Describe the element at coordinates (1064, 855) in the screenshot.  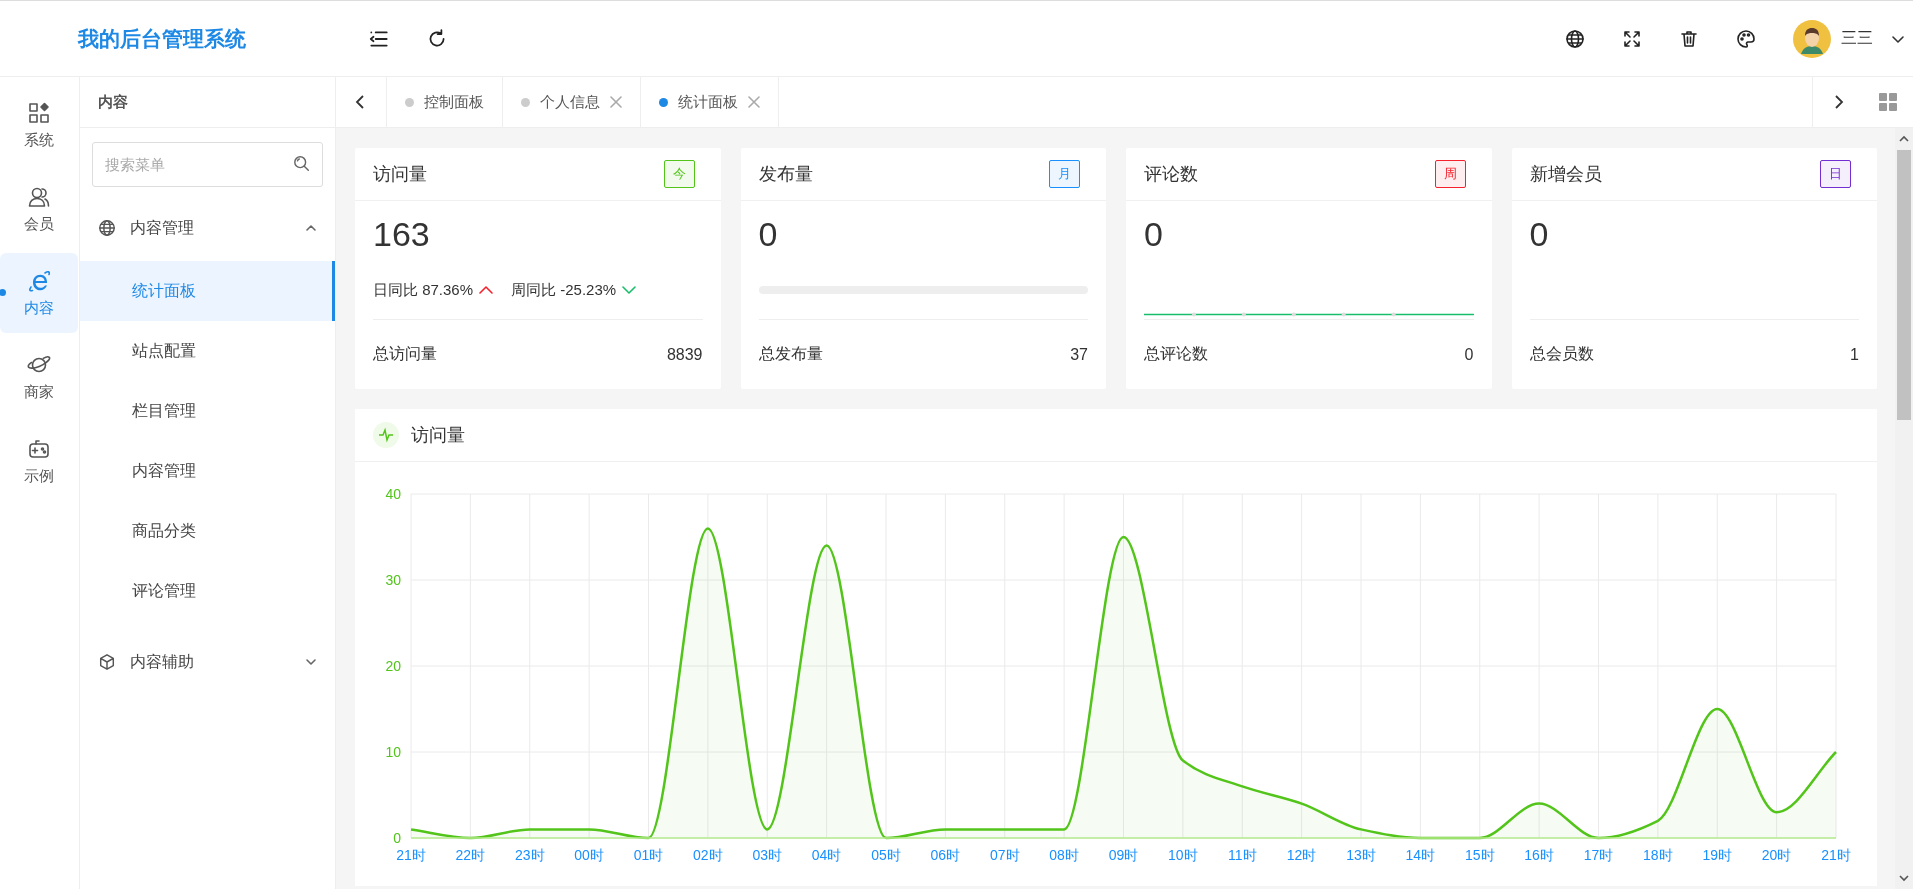
I see `x-tick-label: 08时` at that location.